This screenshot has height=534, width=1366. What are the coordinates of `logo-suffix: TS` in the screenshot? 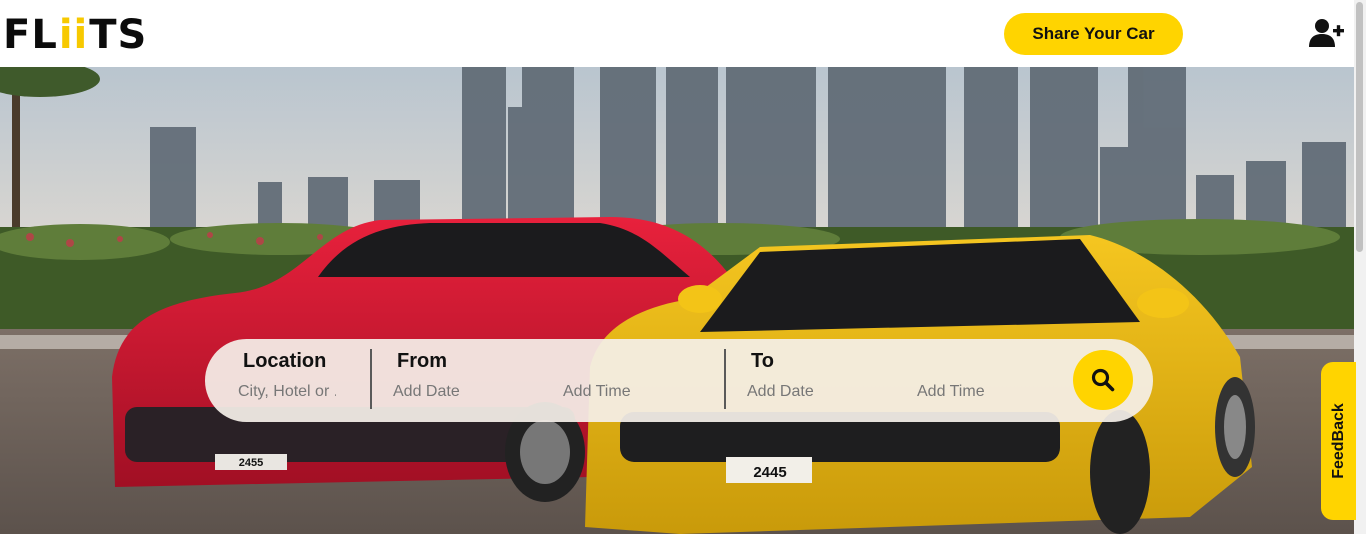 It's located at (118, 35).